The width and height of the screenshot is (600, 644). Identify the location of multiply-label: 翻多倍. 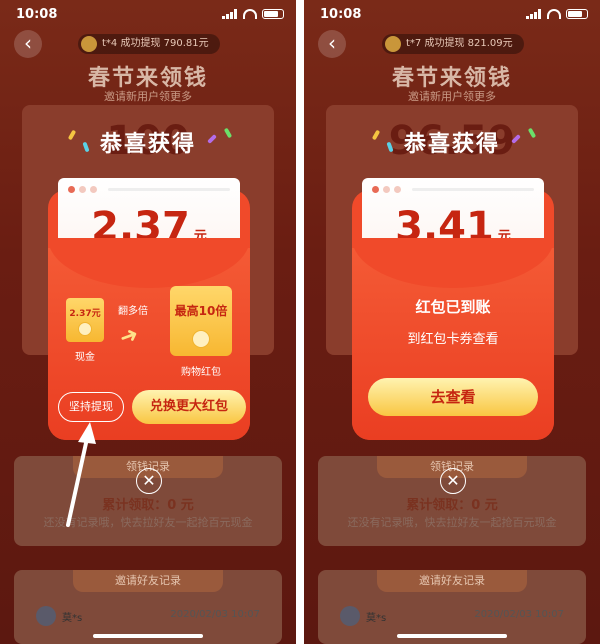
(133, 311).